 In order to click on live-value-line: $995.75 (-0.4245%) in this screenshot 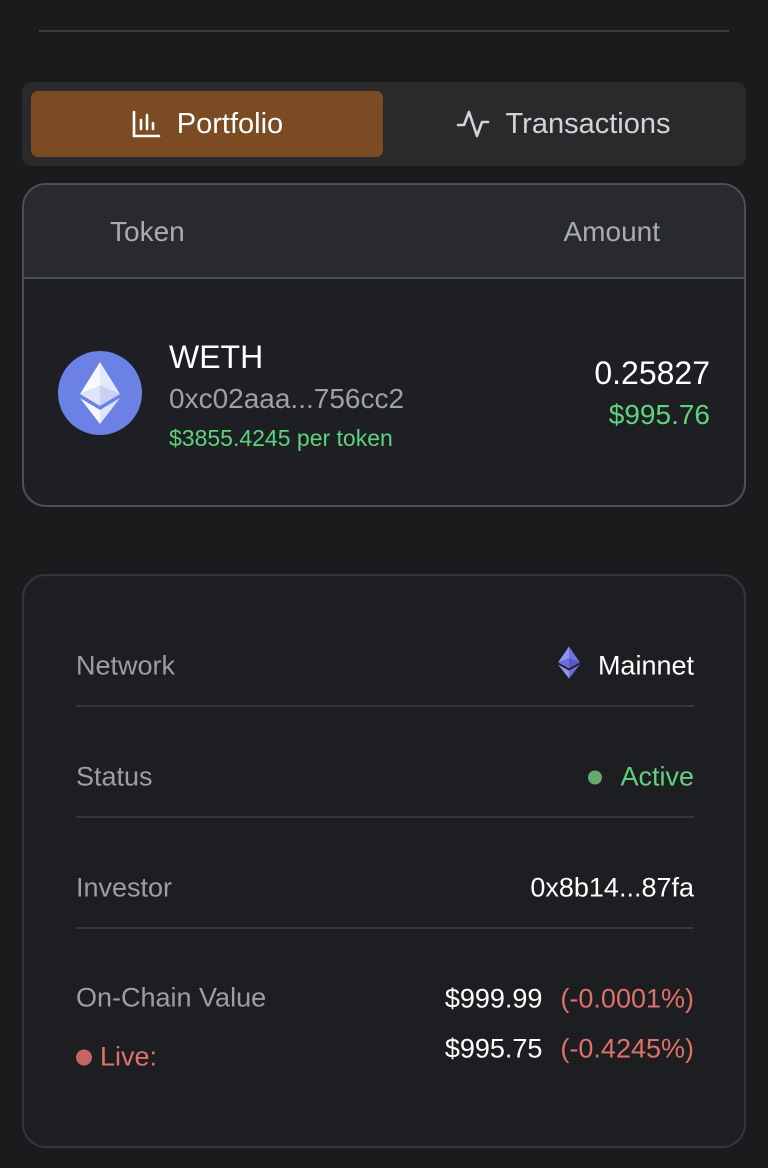, I will do `click(569, 1049)`.